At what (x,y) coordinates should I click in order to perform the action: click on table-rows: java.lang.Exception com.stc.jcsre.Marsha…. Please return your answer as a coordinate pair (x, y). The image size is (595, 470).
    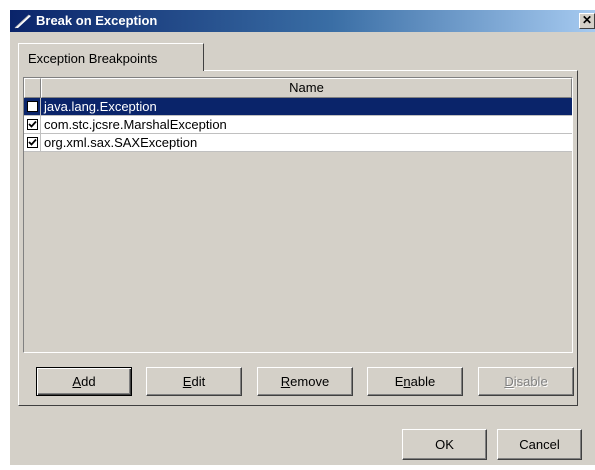
    Looking at the image, I should click on (298, 125).